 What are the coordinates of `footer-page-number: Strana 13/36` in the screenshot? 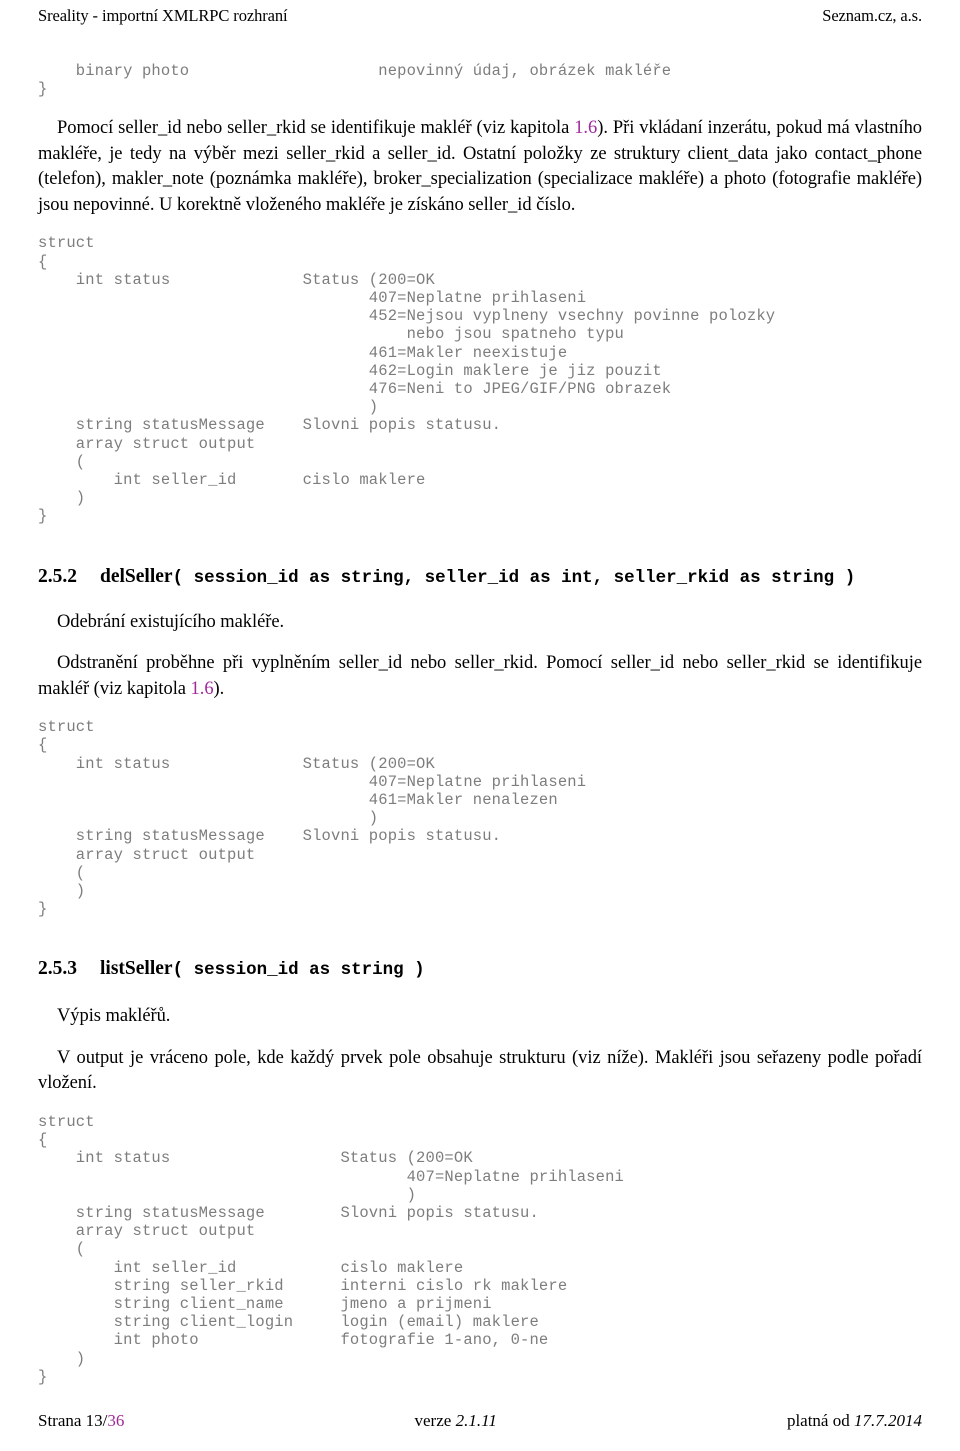 It's located at (81, 1421).